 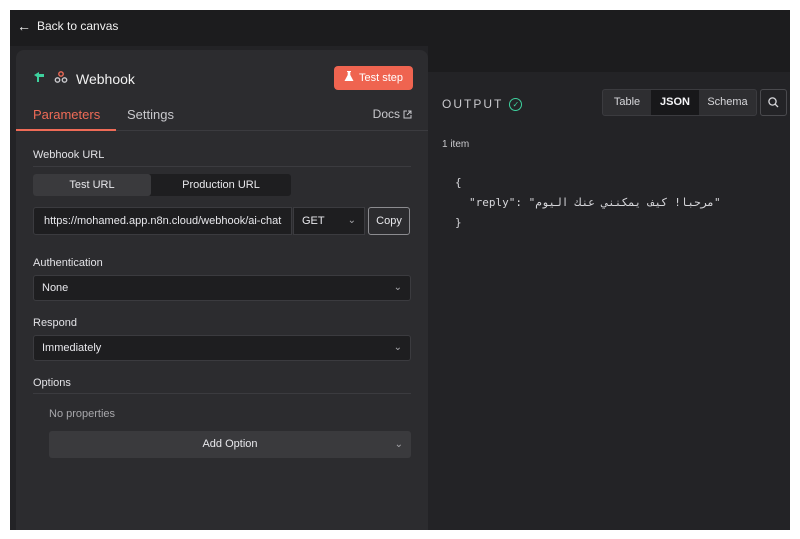 I want to click on test-step-button: Test step, so click(x=373, y=78).